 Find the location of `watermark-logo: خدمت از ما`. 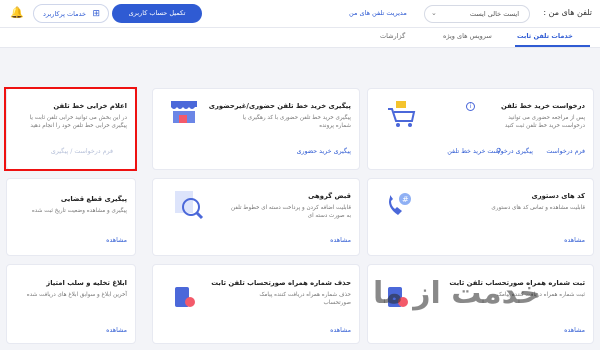

watermark-logo: خدمت از ما is located at coordinates (457, 293).